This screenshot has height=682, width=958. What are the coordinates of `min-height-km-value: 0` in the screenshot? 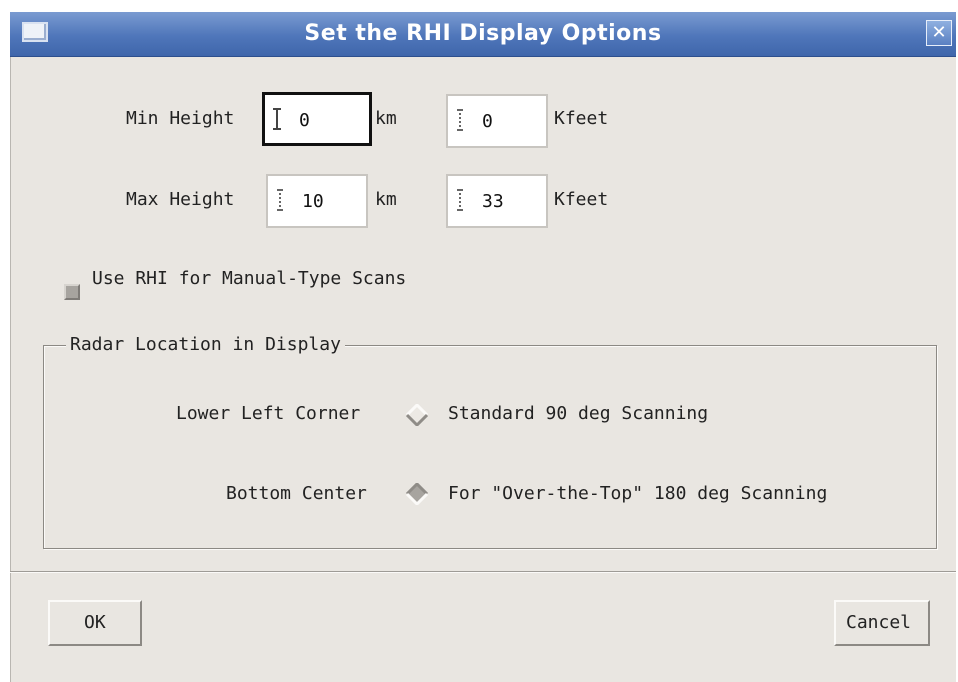 It's located at (304, 120).